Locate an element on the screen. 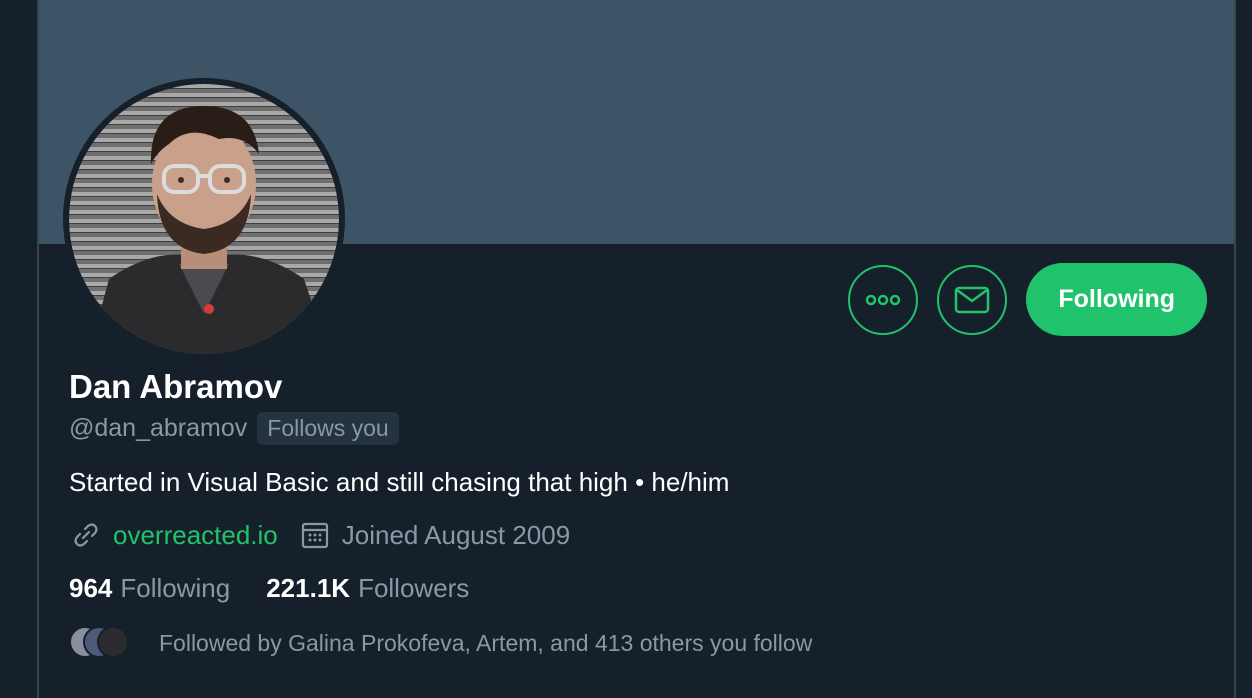 The width and height of the screenshot is (1252, 698). profile-actions: Following is located at coordinates (1027, 299).